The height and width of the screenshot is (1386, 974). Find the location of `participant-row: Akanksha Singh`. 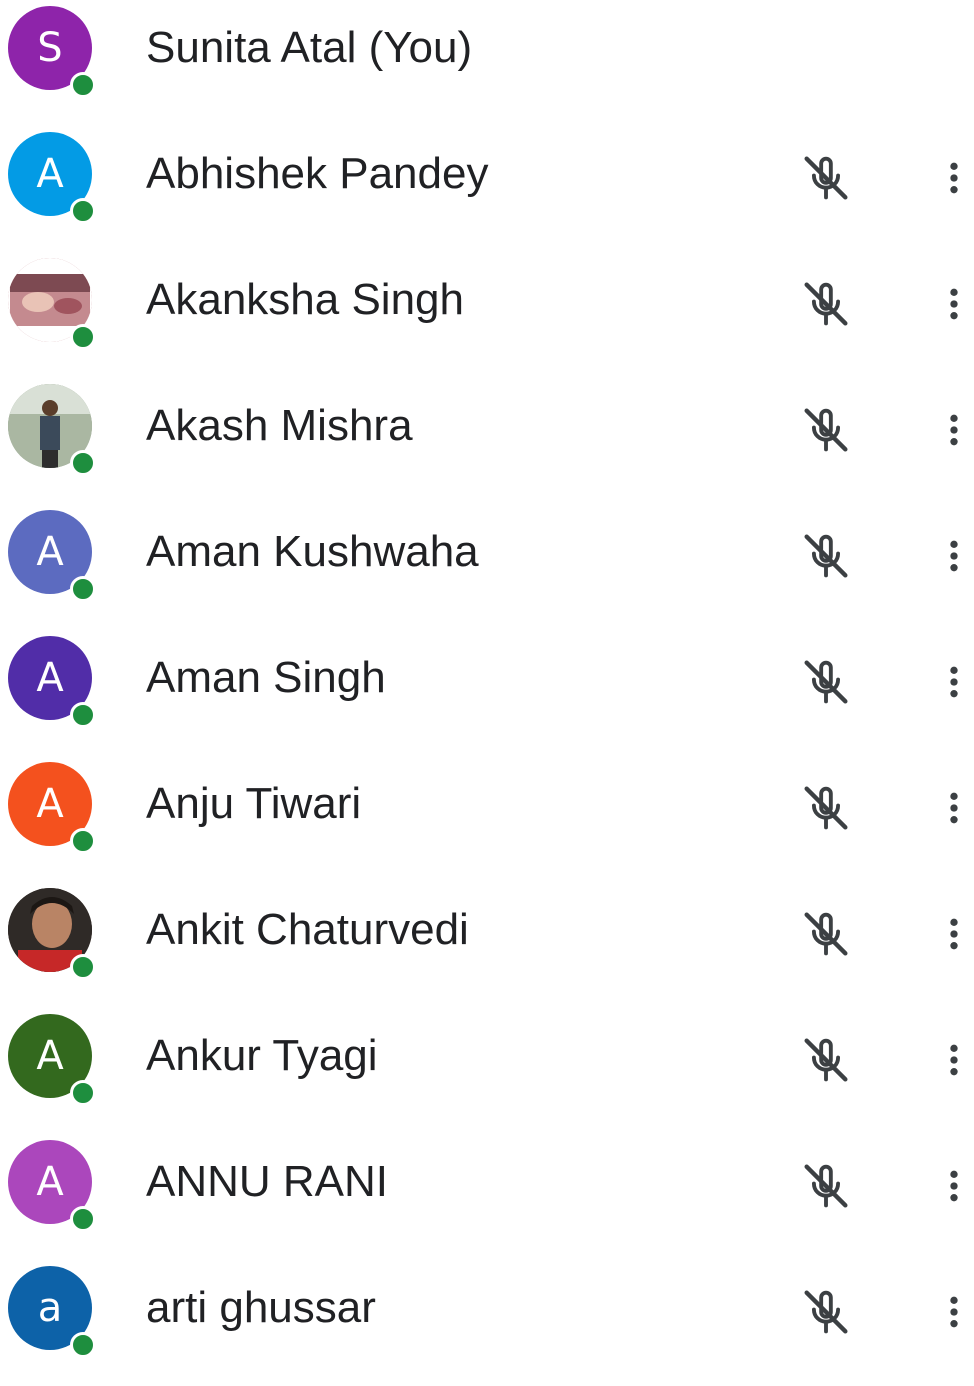

participant-row: Akanksha Singh is located at coordinates (487, 315).